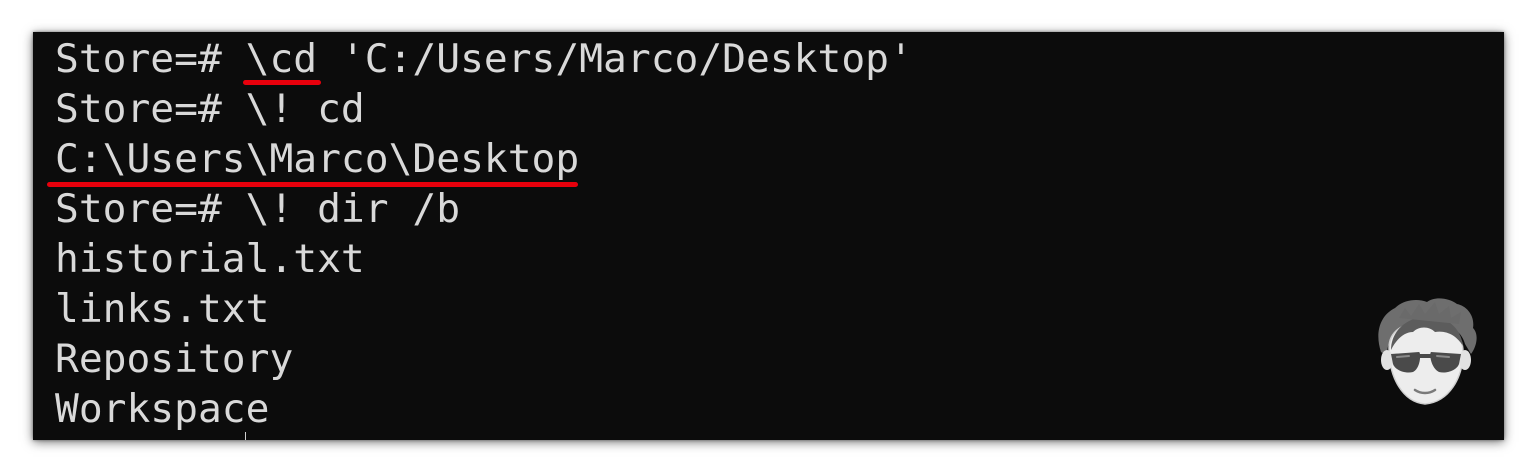 This screenshot has width=1536, height=472. Describe the element at coordinates (245, 436) in the screenshot. I see `text-cursor` at that location.